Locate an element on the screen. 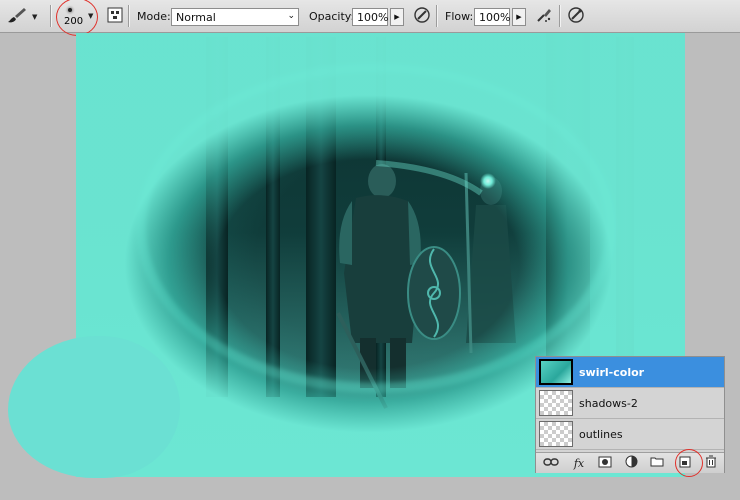 This screenshot has height=500, width=740. mode-label: Mode: is located at coordinates (154, 16).